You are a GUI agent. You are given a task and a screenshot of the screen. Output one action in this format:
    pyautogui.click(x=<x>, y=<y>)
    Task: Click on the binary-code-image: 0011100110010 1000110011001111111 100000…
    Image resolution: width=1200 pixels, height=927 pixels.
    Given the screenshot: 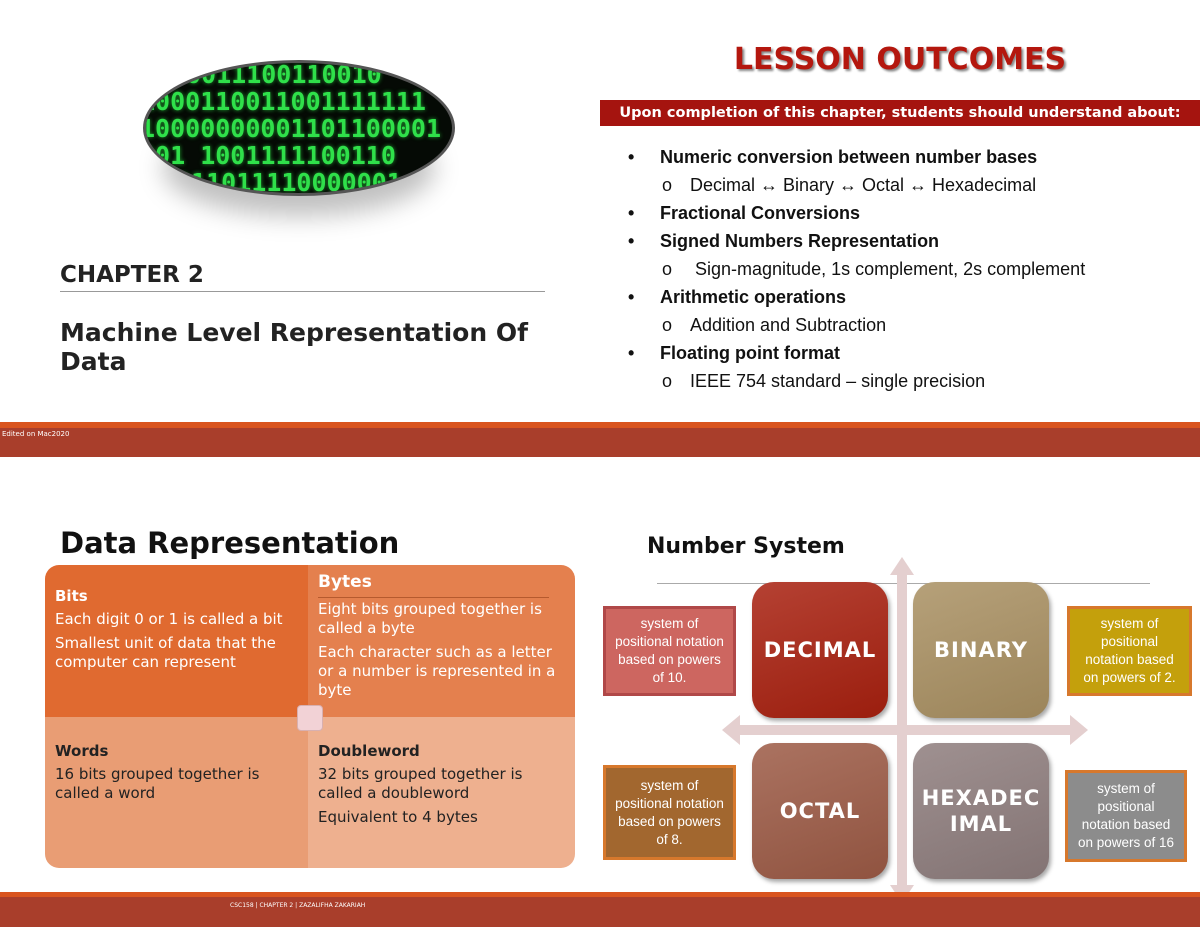 What is the action you would take?
    pyautogui.click(x=299, y=128)
    